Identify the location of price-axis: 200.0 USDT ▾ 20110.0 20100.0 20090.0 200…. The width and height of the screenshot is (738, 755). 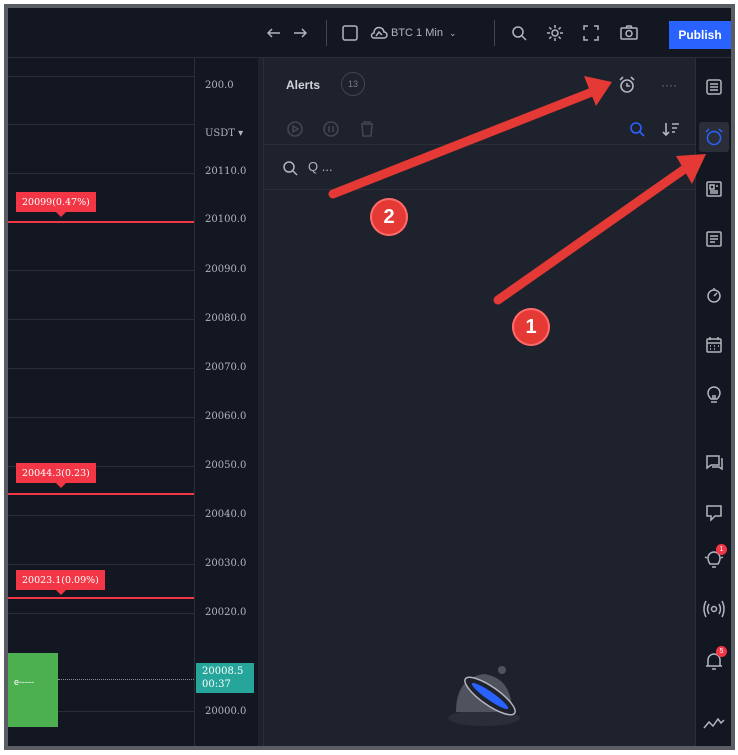
(226, 402).